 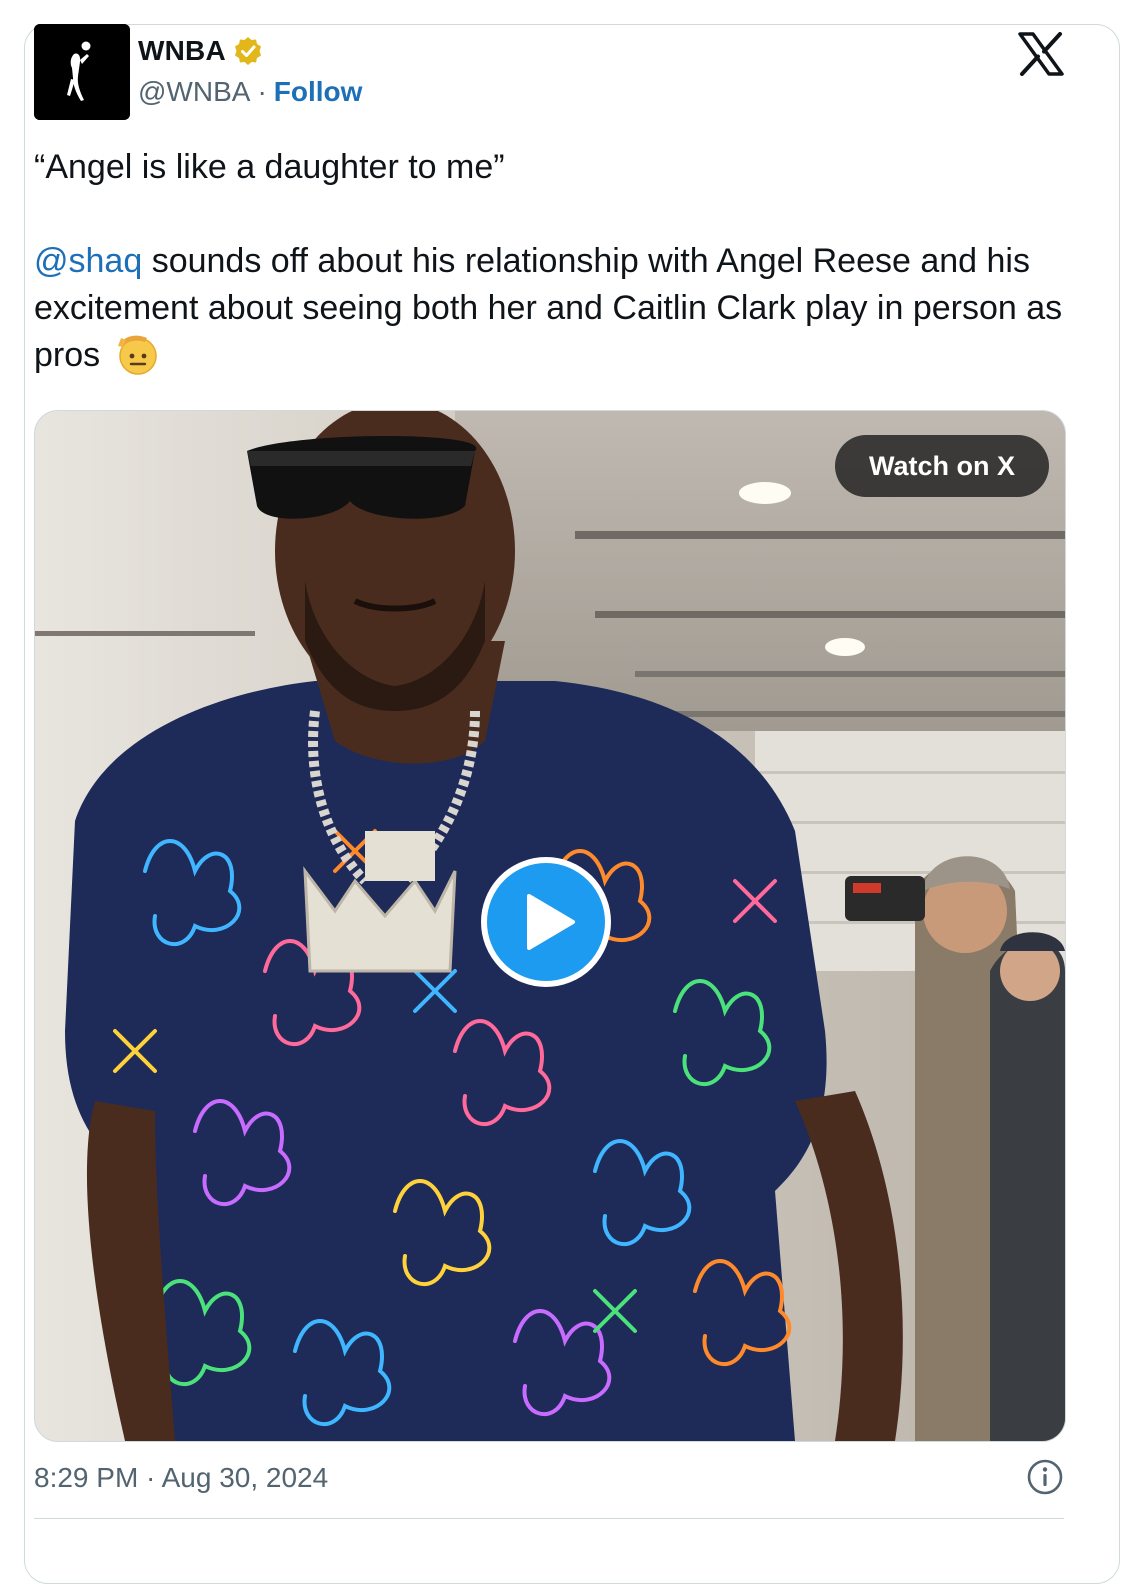 What do you see at coordinates (549, 73) in the screenshot?
I see `tweet-header: WNBA @WNBA · Follow` at bounding box center [549, 73].